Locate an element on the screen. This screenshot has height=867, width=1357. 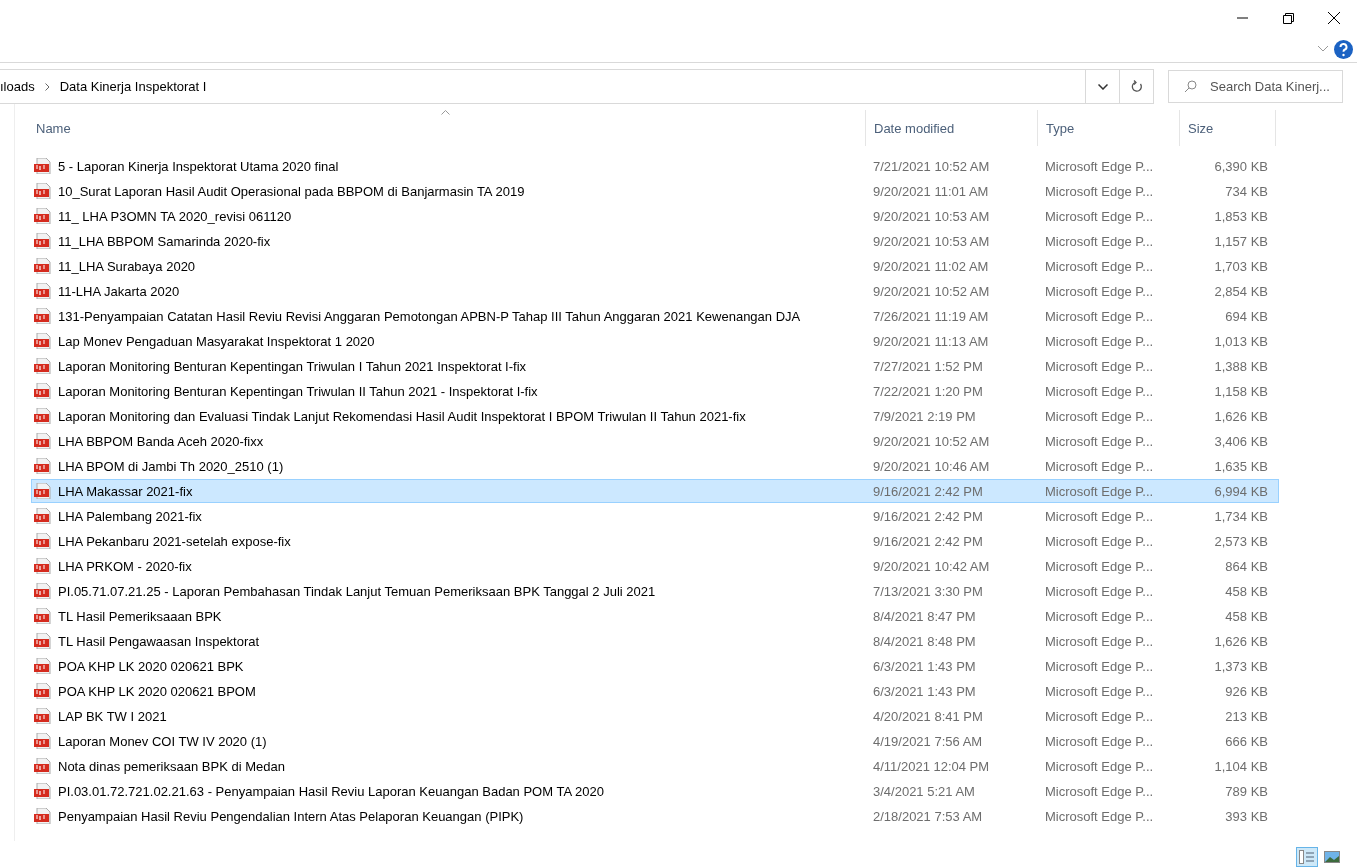
file-name: LAP BK TW I 2021 is located at coordinates (112, 716).